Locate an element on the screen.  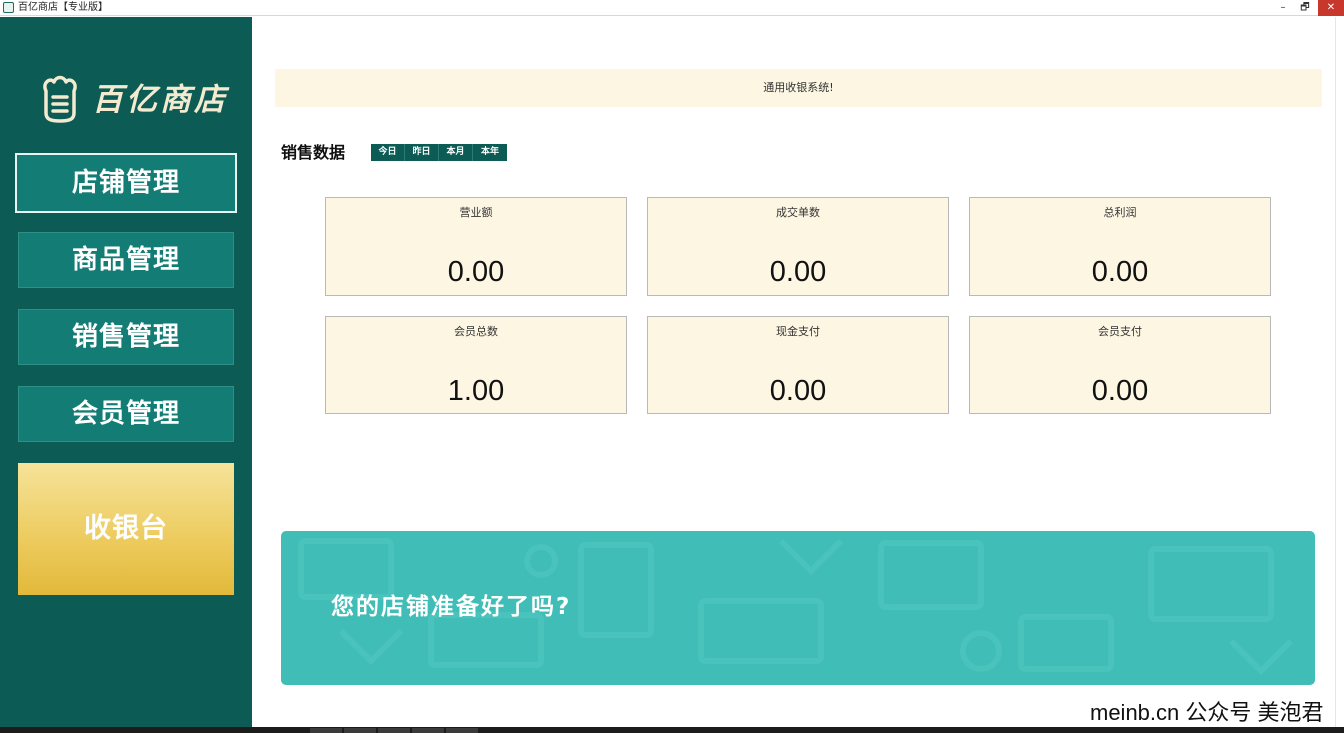
stat-label: 会员支付 is located at coordinates (1120, 331).